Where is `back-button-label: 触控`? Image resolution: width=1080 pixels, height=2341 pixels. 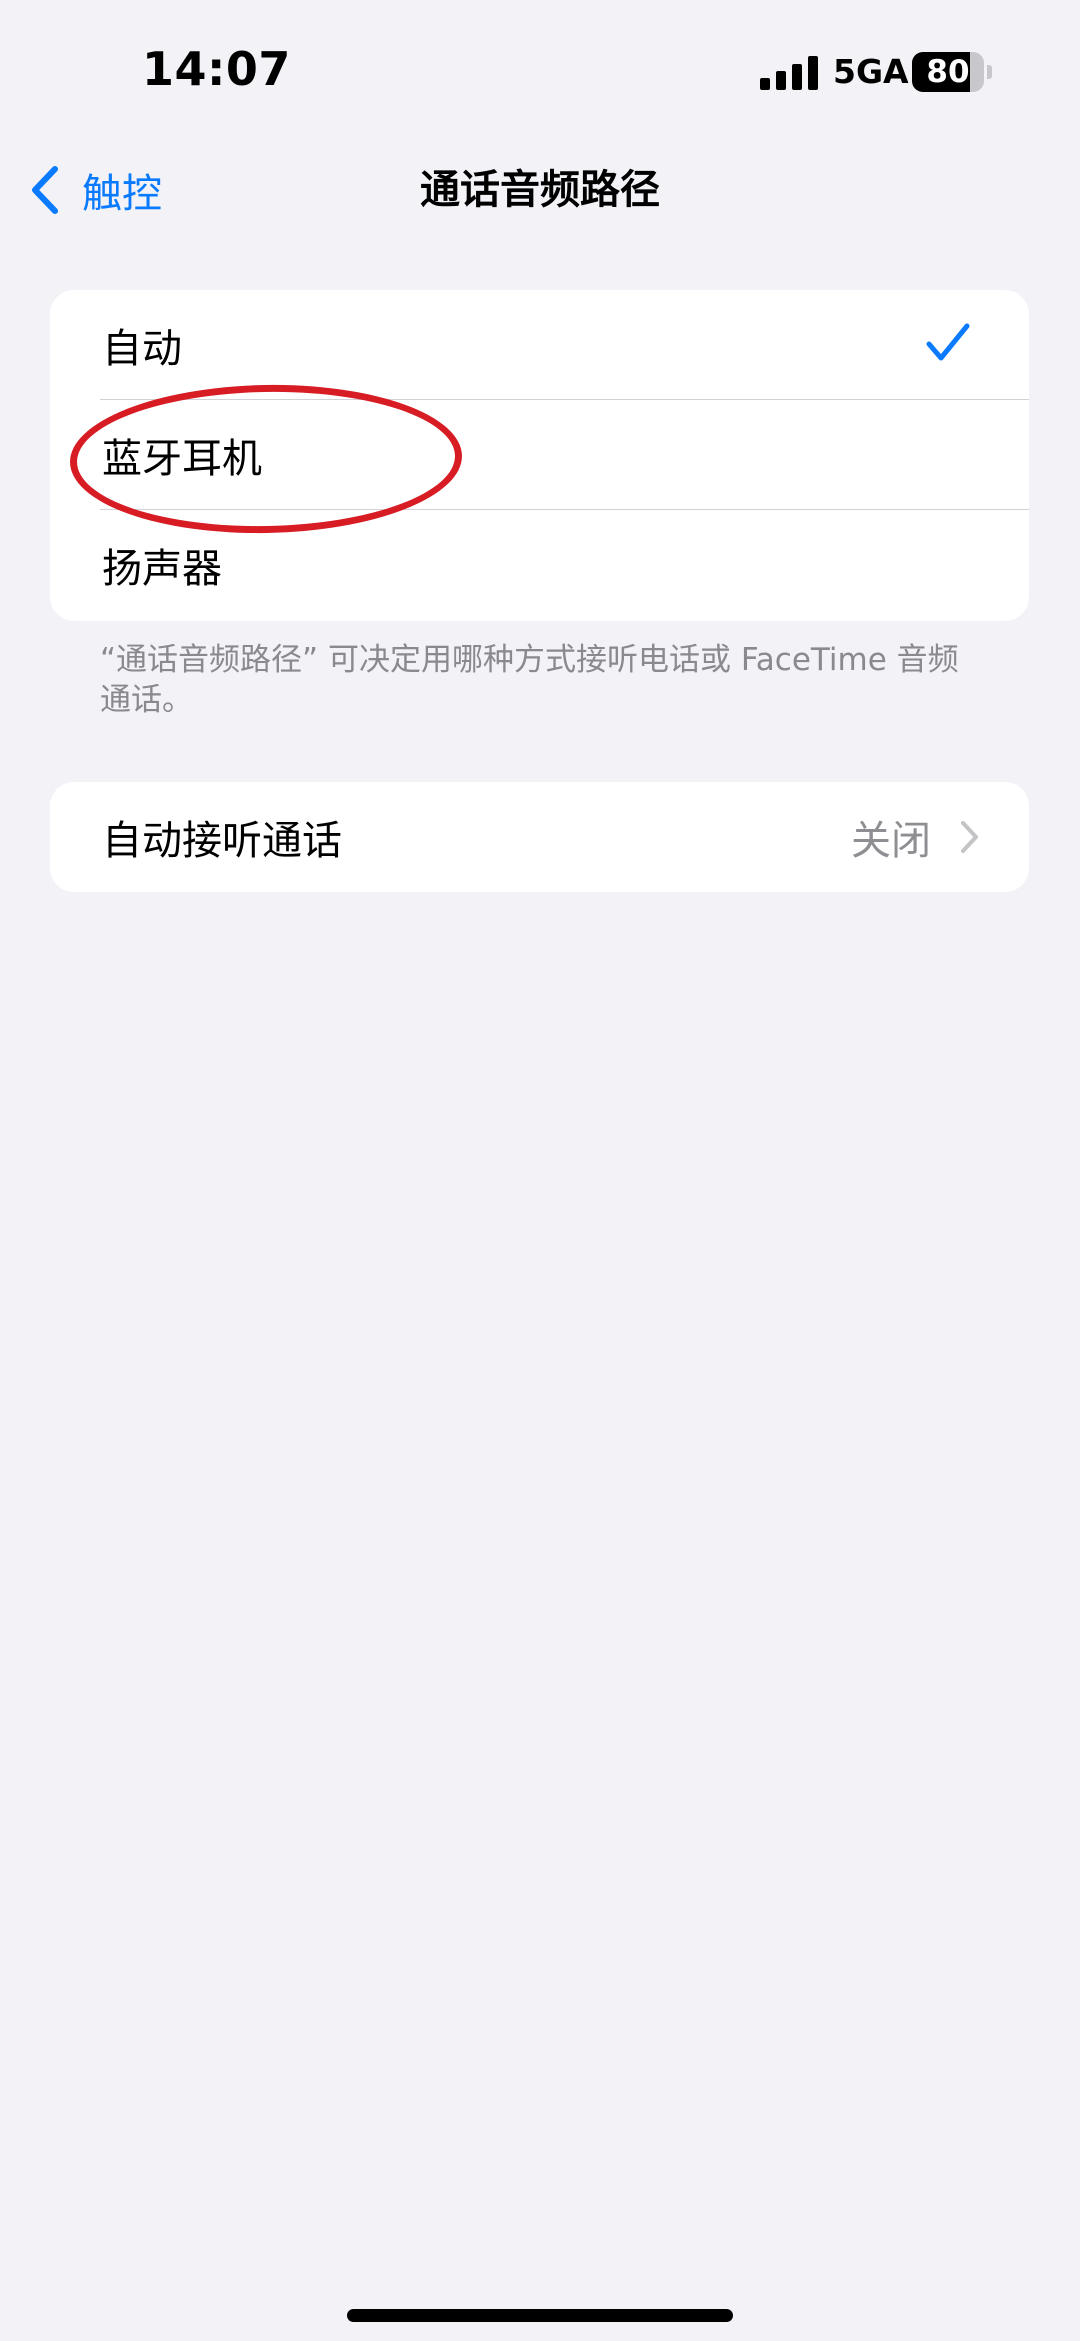
back-button-label: 触控 is located at coordinates (122, 194).